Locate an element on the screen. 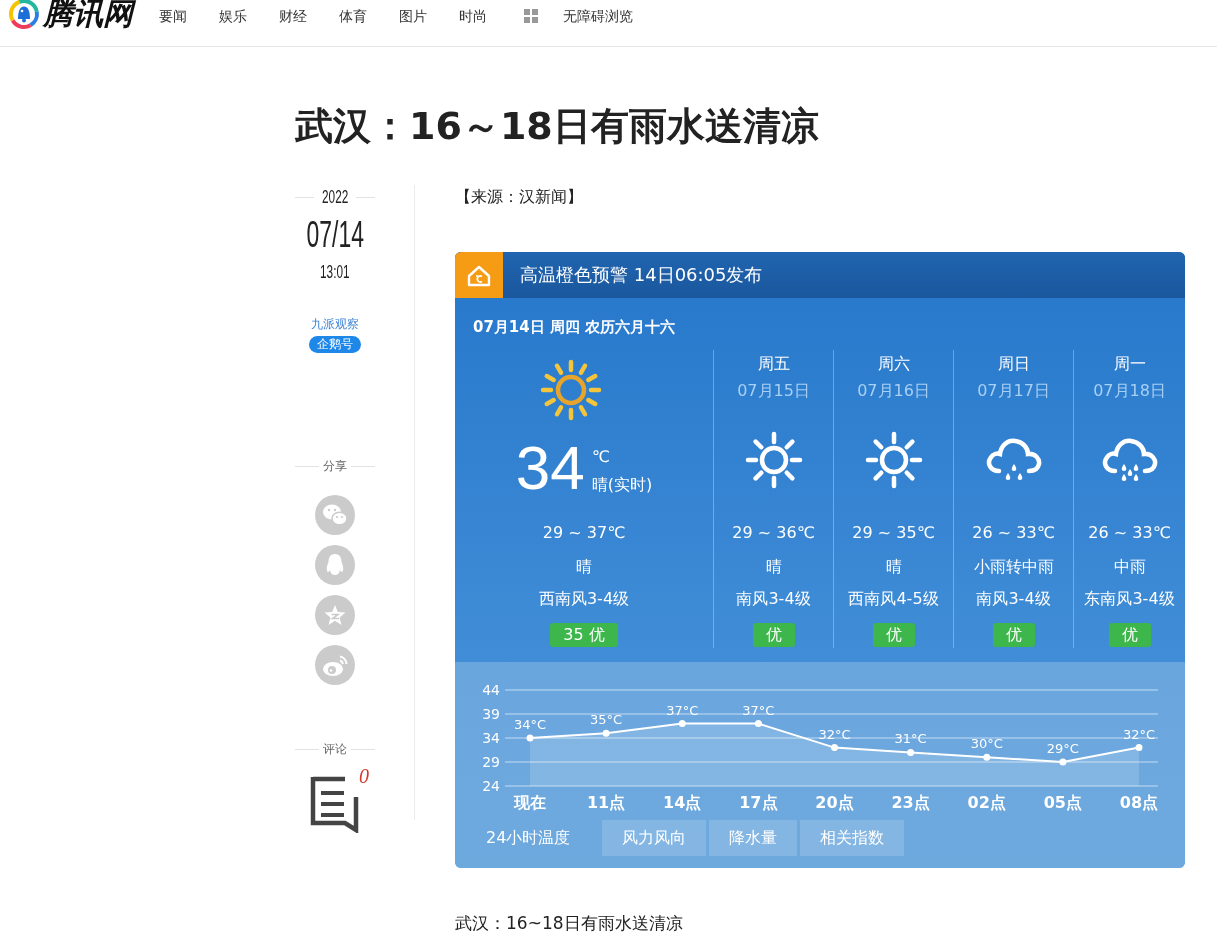 The image size is (1217, 943). value-label: 31°C is located at coordinates (910, 739).